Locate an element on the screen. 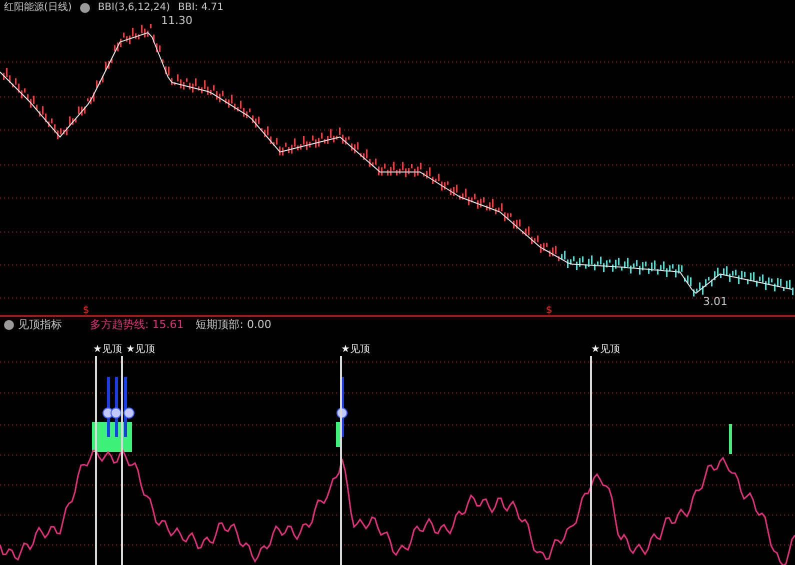 This screenshot has height=565, width=795. low-price-label: 3.01 is located at coordinates (715, 301).